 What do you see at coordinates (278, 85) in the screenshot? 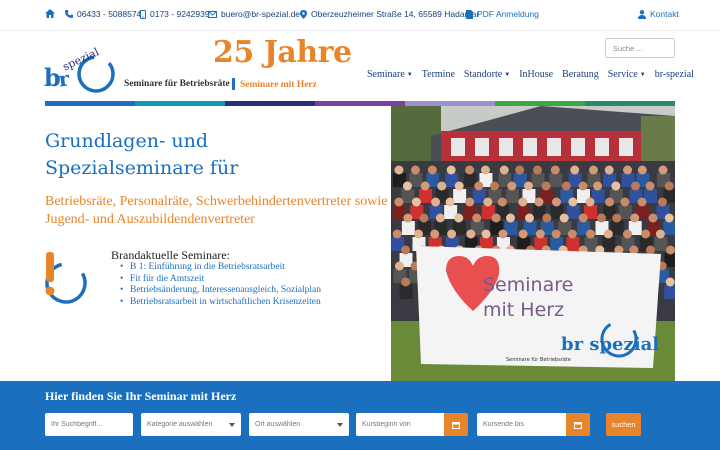
I see `tagline: Seminare mit Herz` at bounding box center [278, 85].